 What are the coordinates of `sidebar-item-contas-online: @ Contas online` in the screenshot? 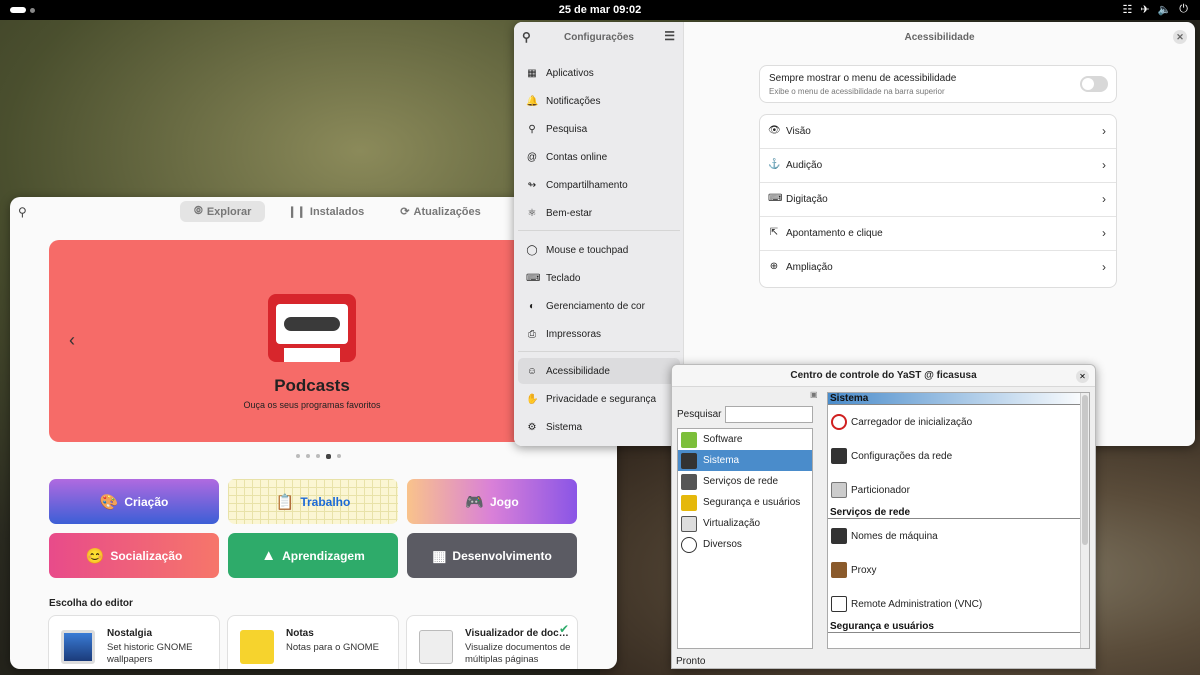 It's located at (599, 157).